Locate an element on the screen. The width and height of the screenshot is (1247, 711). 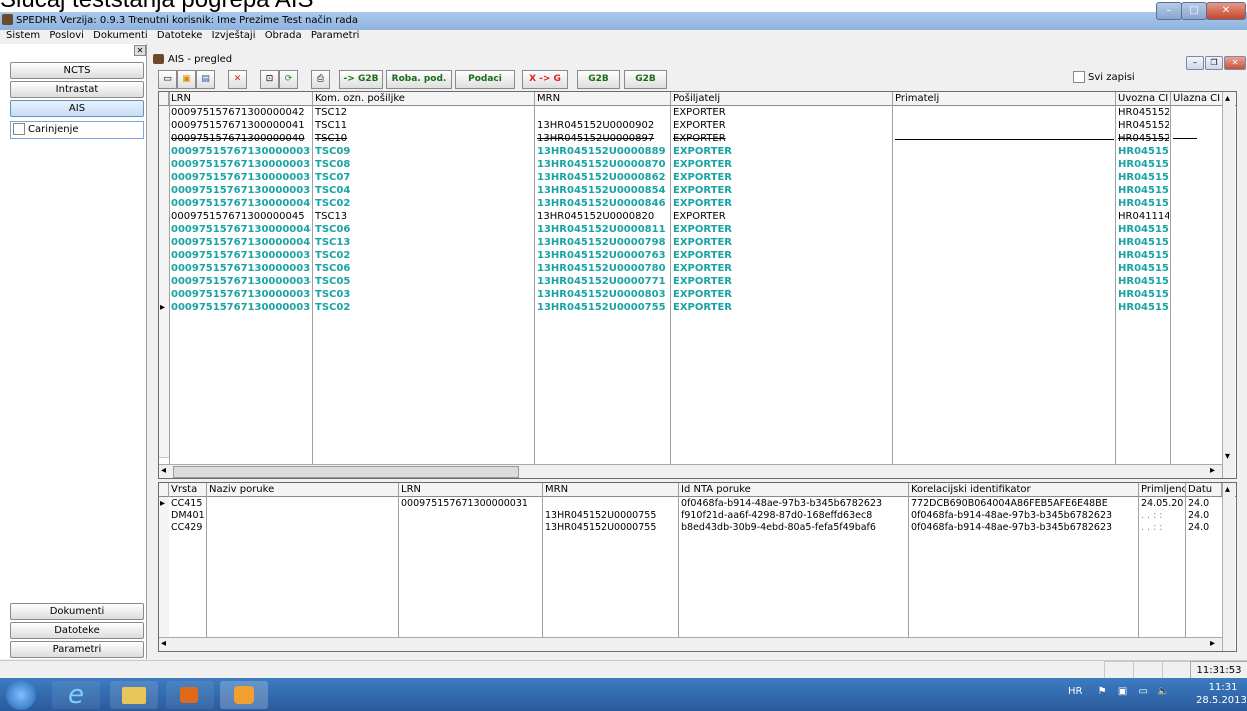
col-mrn-cell: 13HR045152U0000897 is located at coordinates (596, 138).